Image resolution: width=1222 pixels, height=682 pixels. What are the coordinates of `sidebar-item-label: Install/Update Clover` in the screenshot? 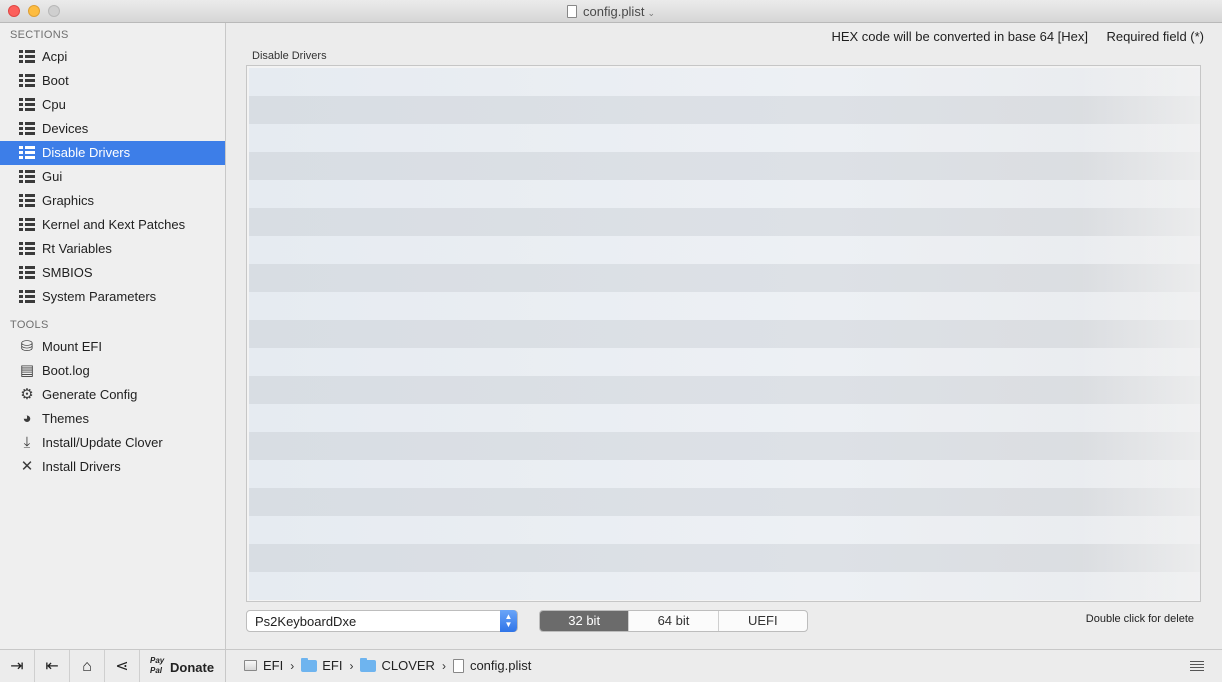 It's located at (102, 442).